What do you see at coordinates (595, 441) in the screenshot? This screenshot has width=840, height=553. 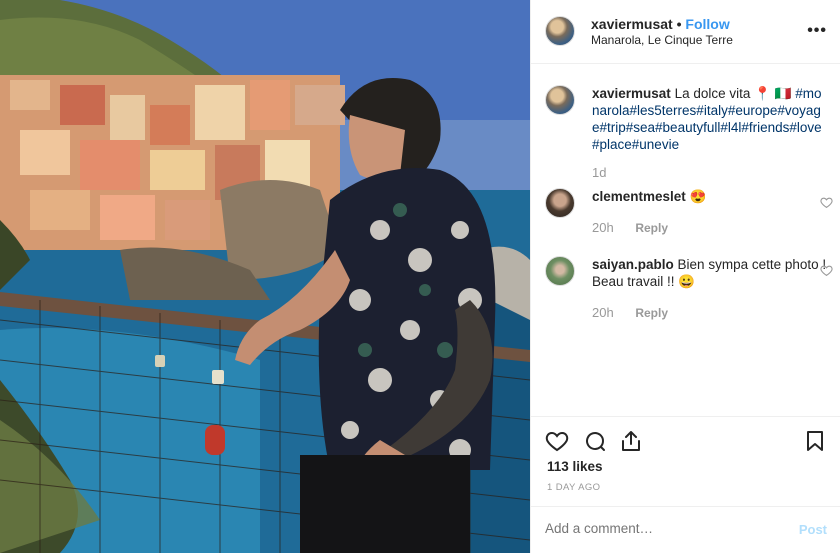 I see `comment-icon` at bounding box center [595, 441].